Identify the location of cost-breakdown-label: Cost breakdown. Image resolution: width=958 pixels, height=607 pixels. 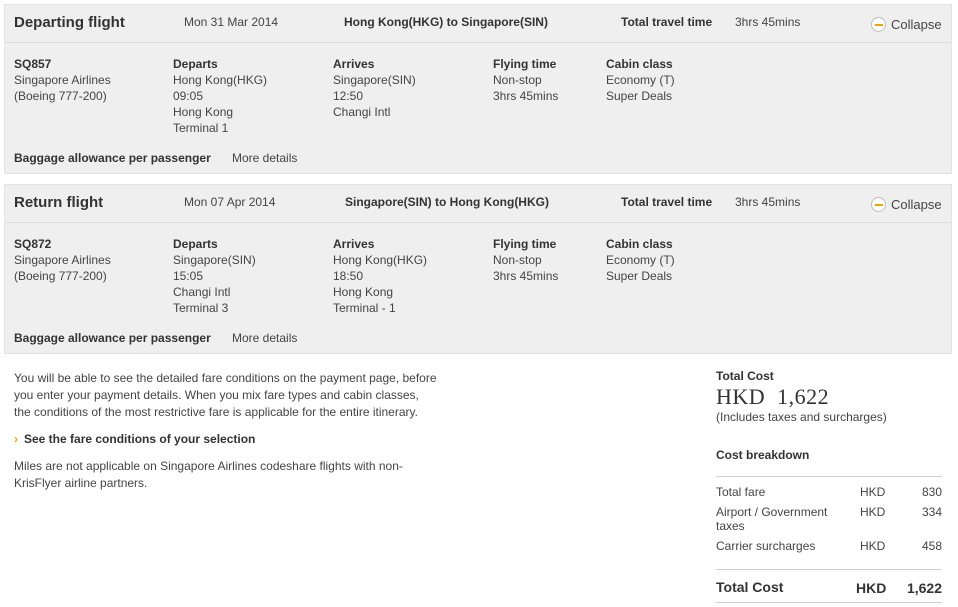
(763, 455).